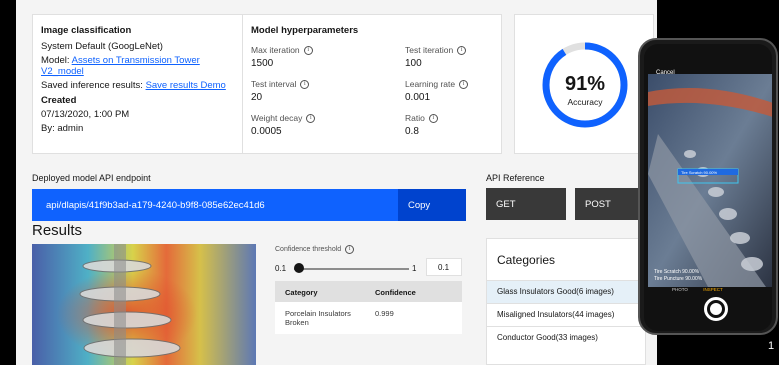 The image size is (779, 365). What do you see at coordinates (299, 268) in the screenshot?
I see `confidence-slider-handle` at bounding box center [299, 268].